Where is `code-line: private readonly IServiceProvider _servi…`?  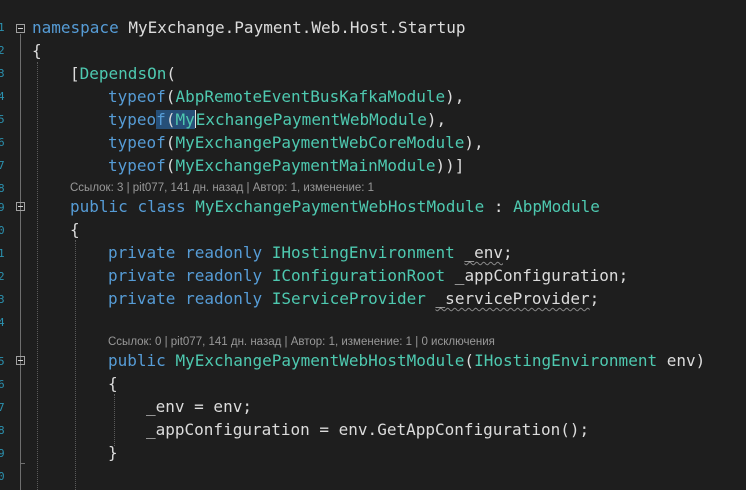 code-line: private readonly IServiceProvider _servi… is located at coordinates (353, 299).